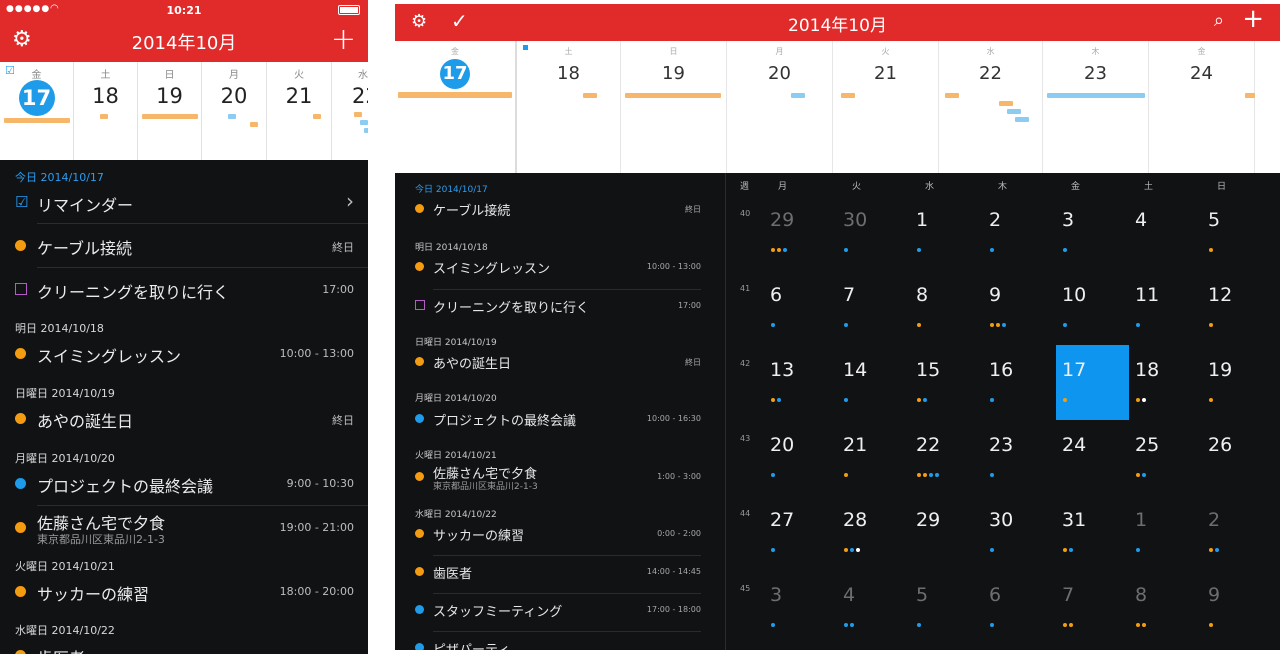  I want to click on month-cell: 31, so click(1092, 532).